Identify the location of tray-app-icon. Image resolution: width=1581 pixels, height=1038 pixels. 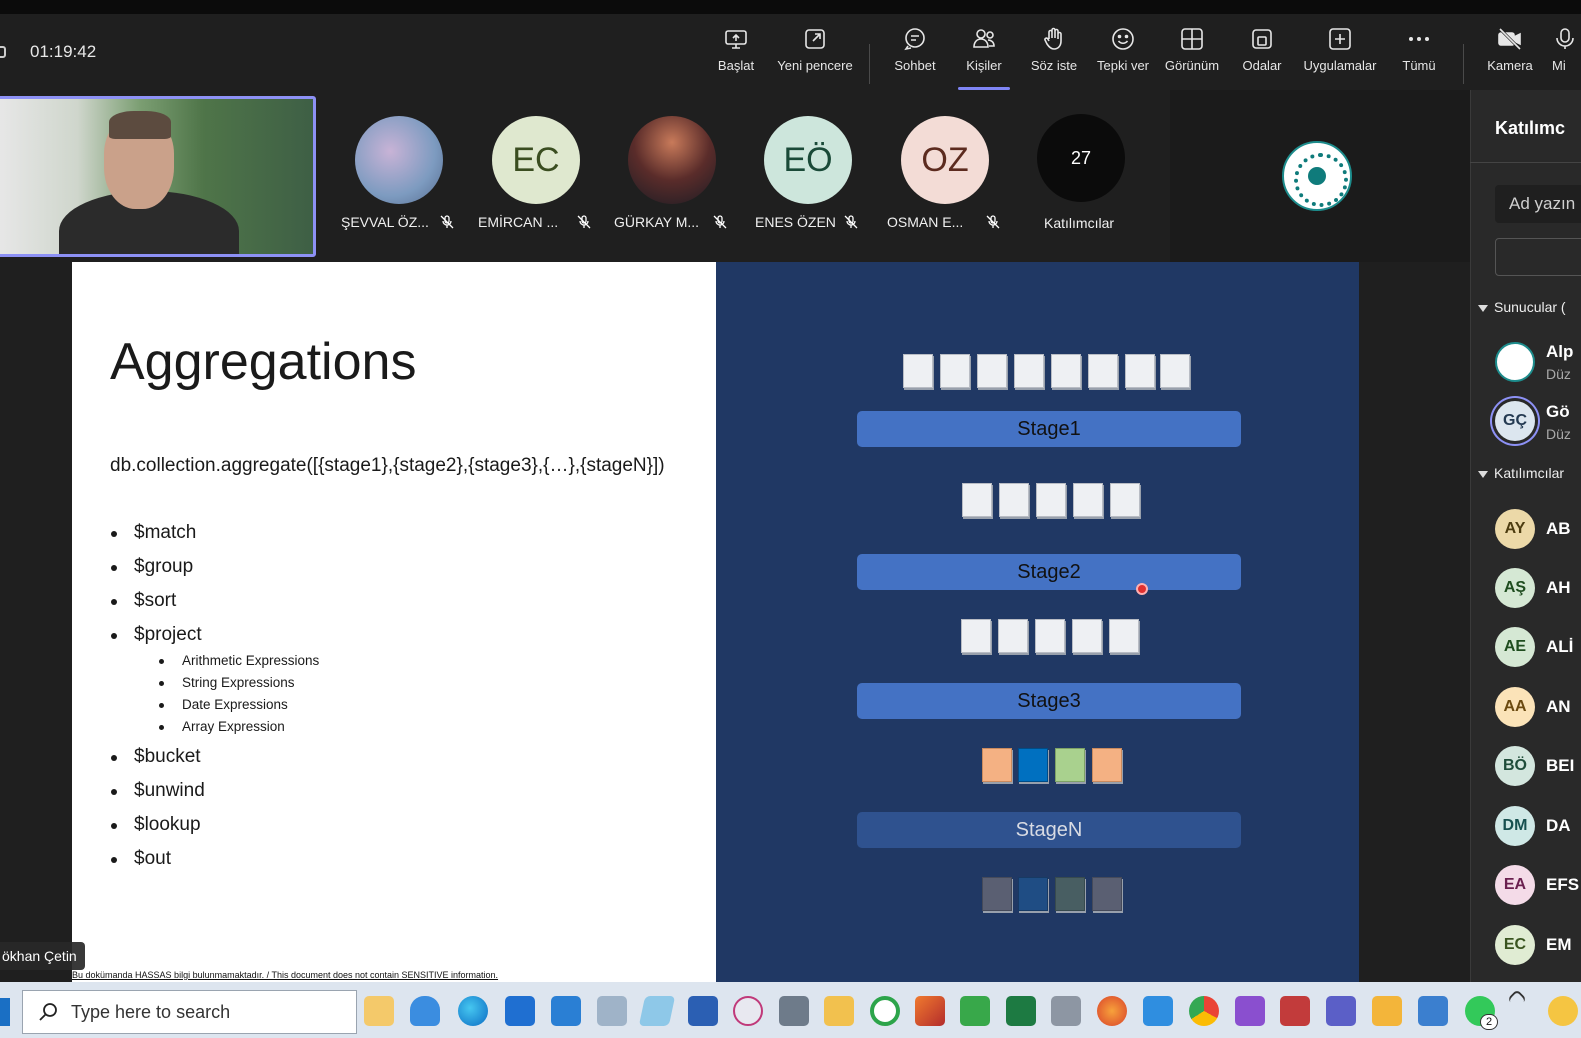
(1563, 1011).